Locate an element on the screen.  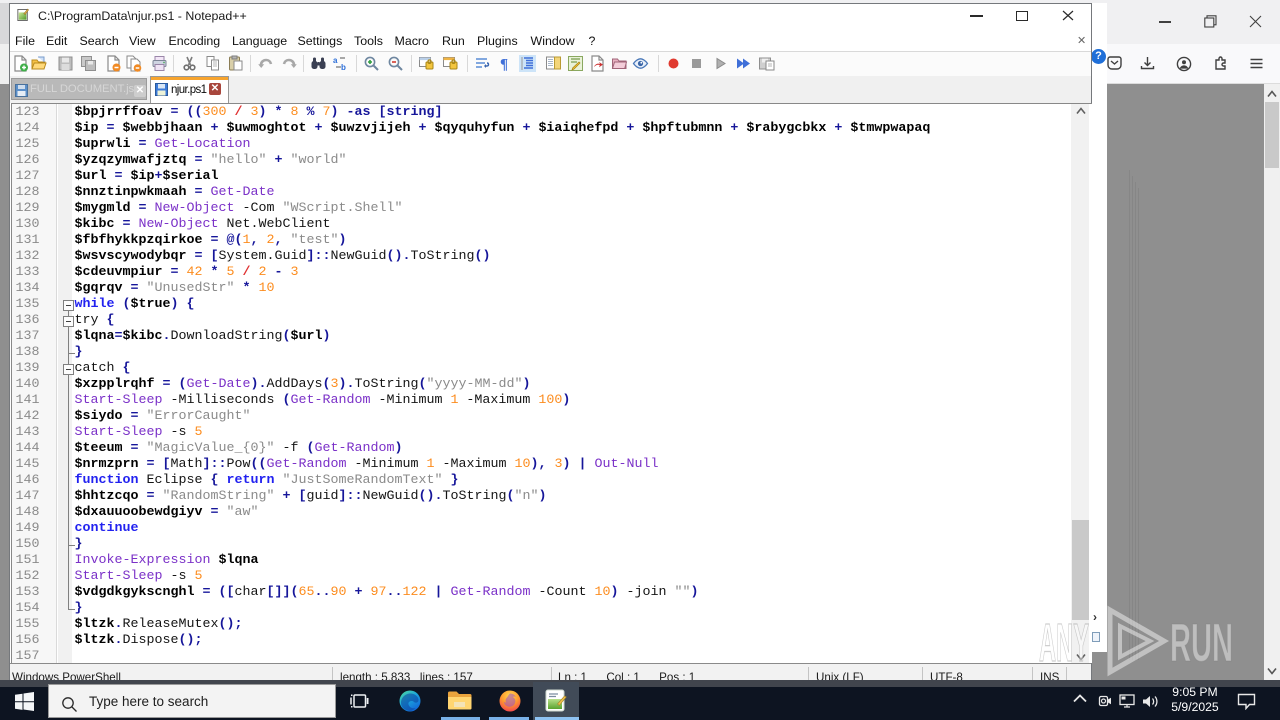
svg-text: a is located at coordinates (335, 60).